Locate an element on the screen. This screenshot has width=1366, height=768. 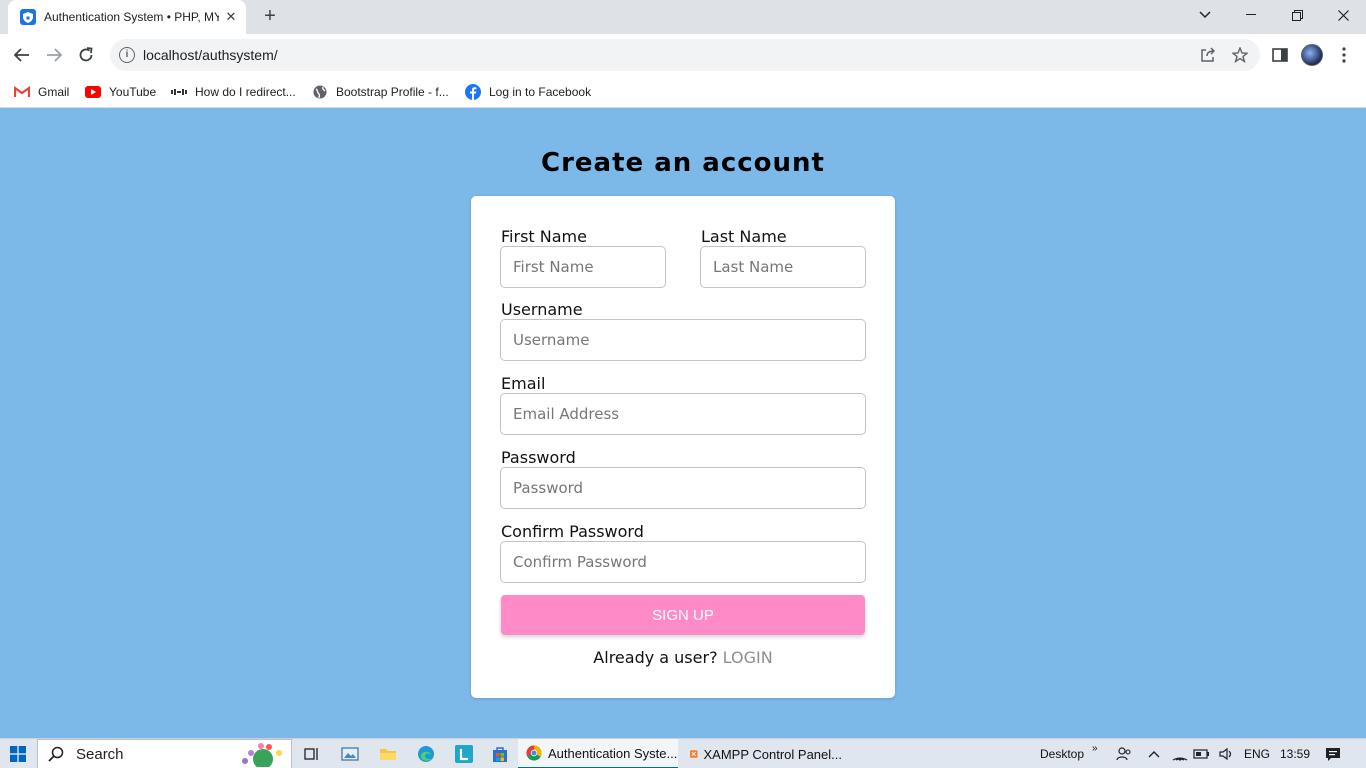
battery-icon is located at coordinates (1202, 753).